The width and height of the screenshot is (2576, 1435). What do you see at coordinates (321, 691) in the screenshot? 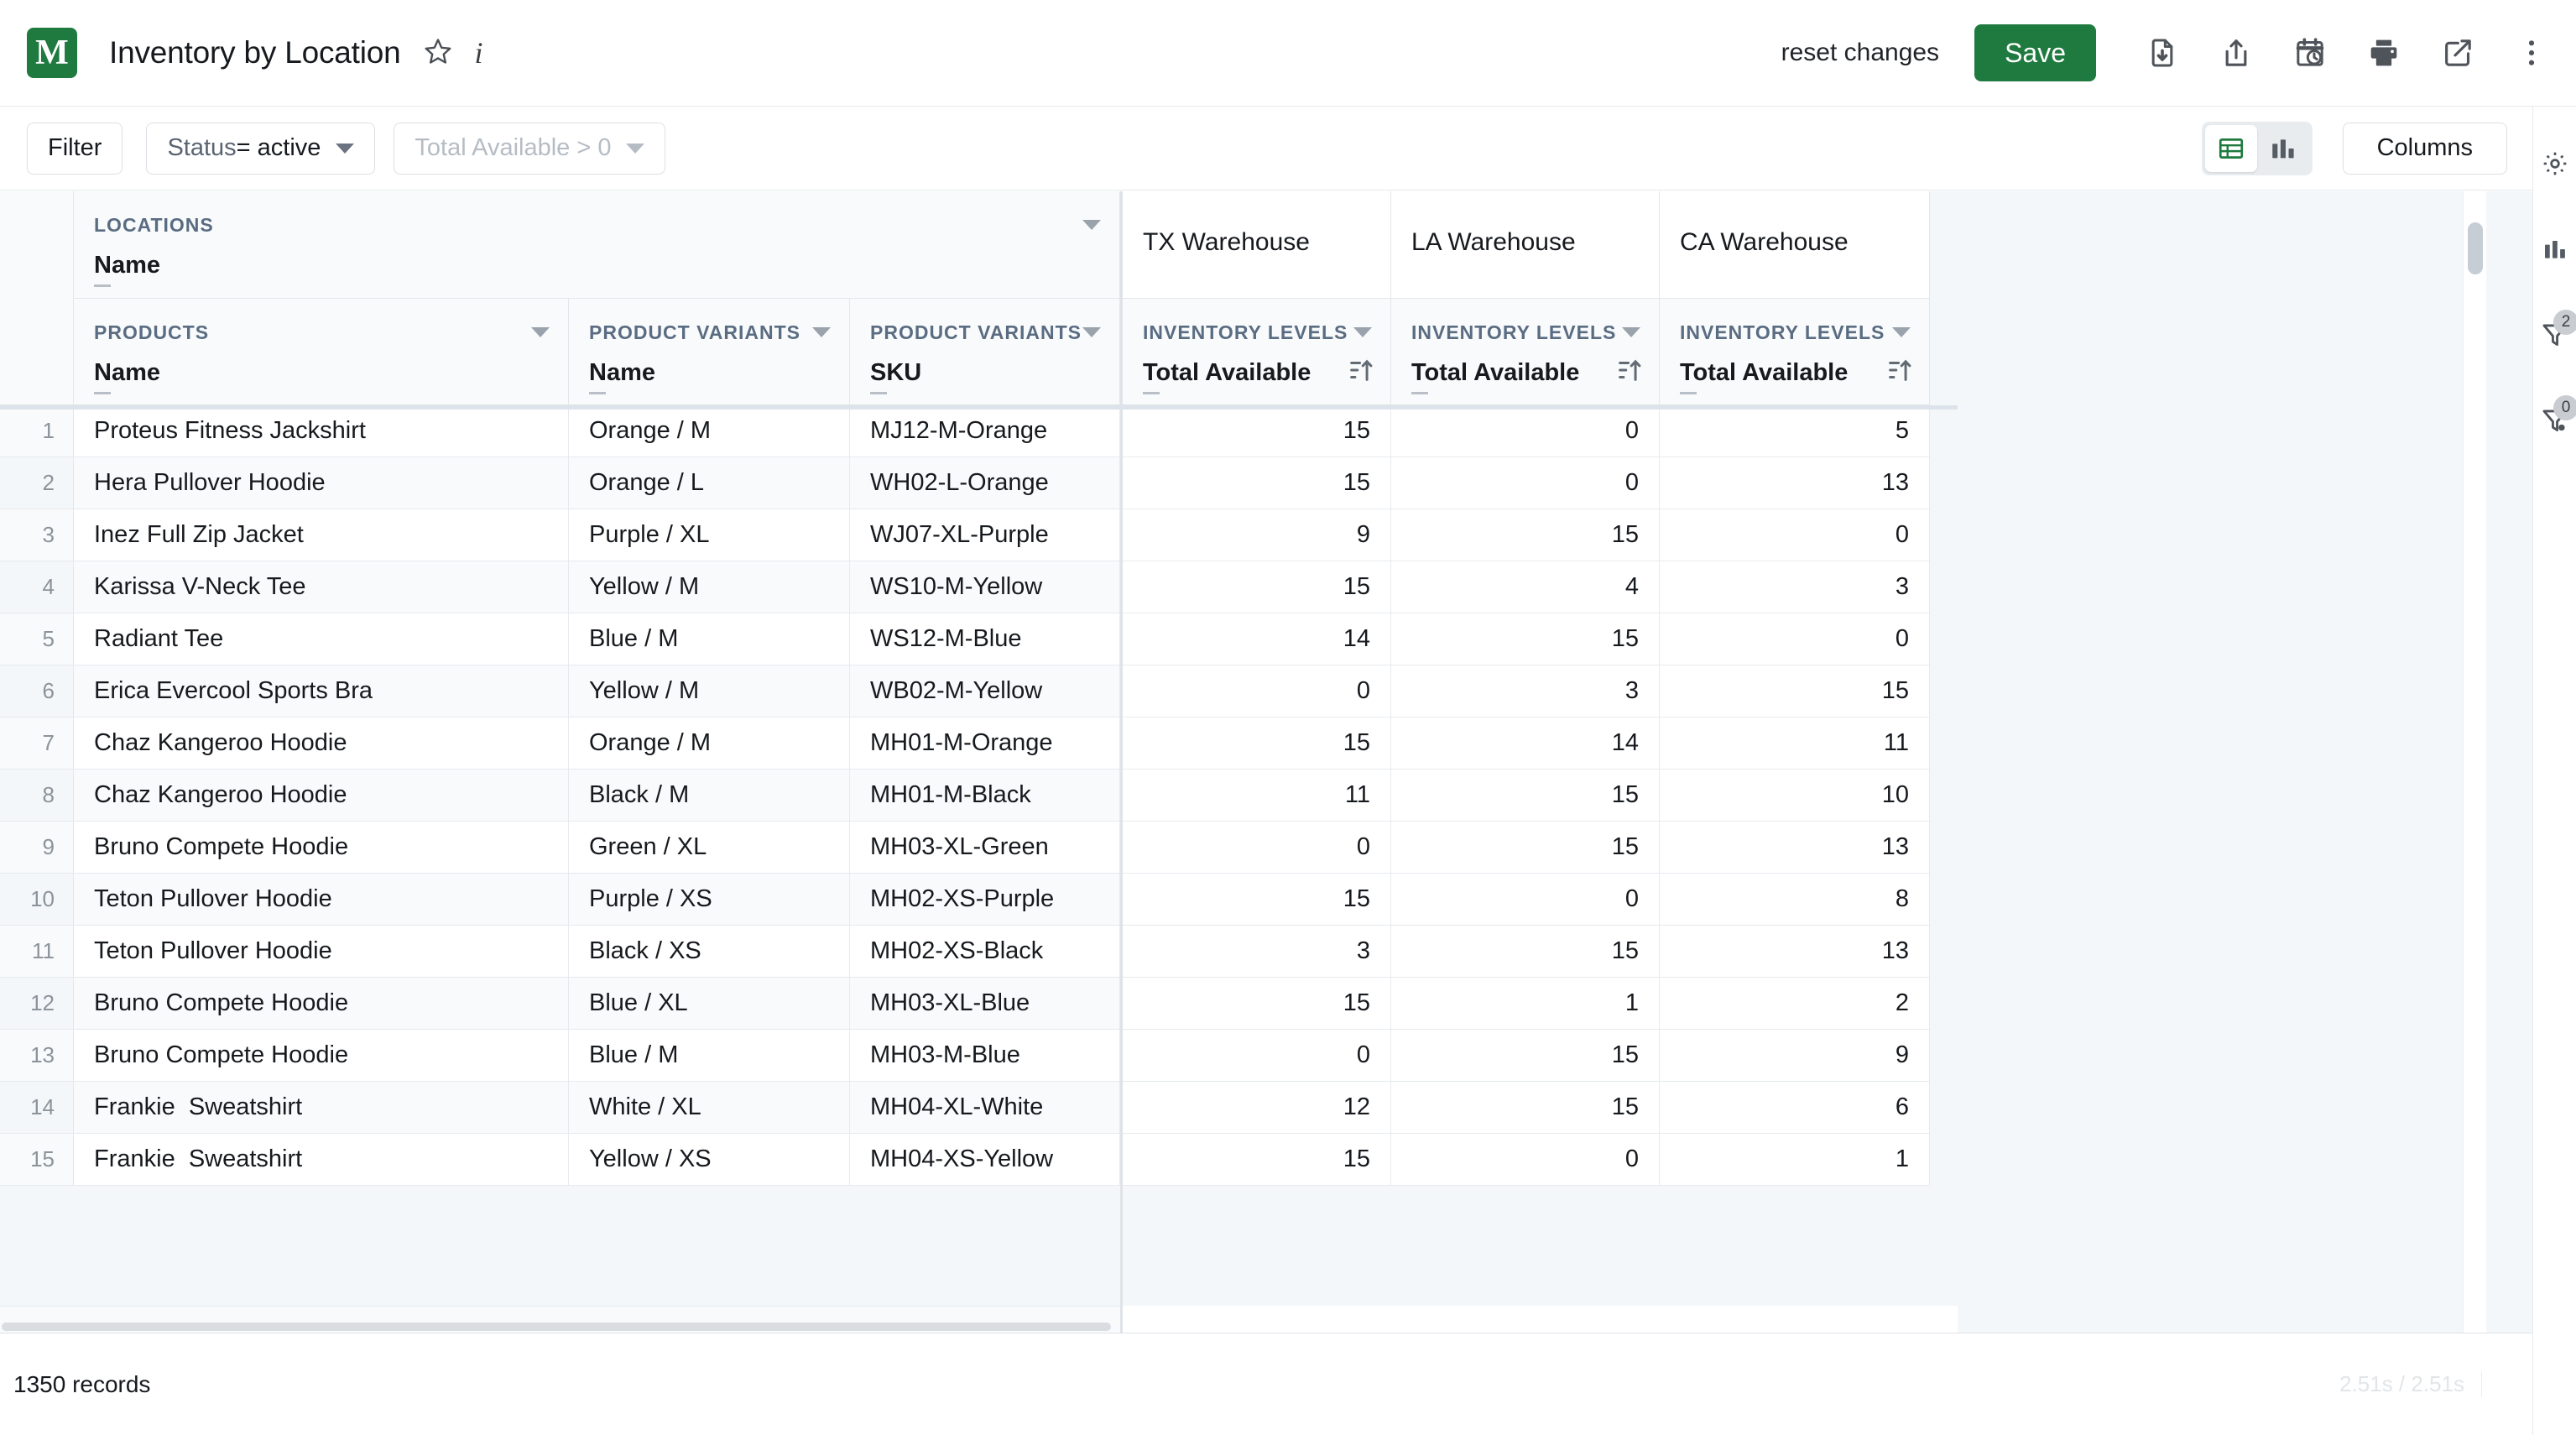
I see `table-cell-product: Erica Evercool Sports Bra` at bounding box center [321, 691].